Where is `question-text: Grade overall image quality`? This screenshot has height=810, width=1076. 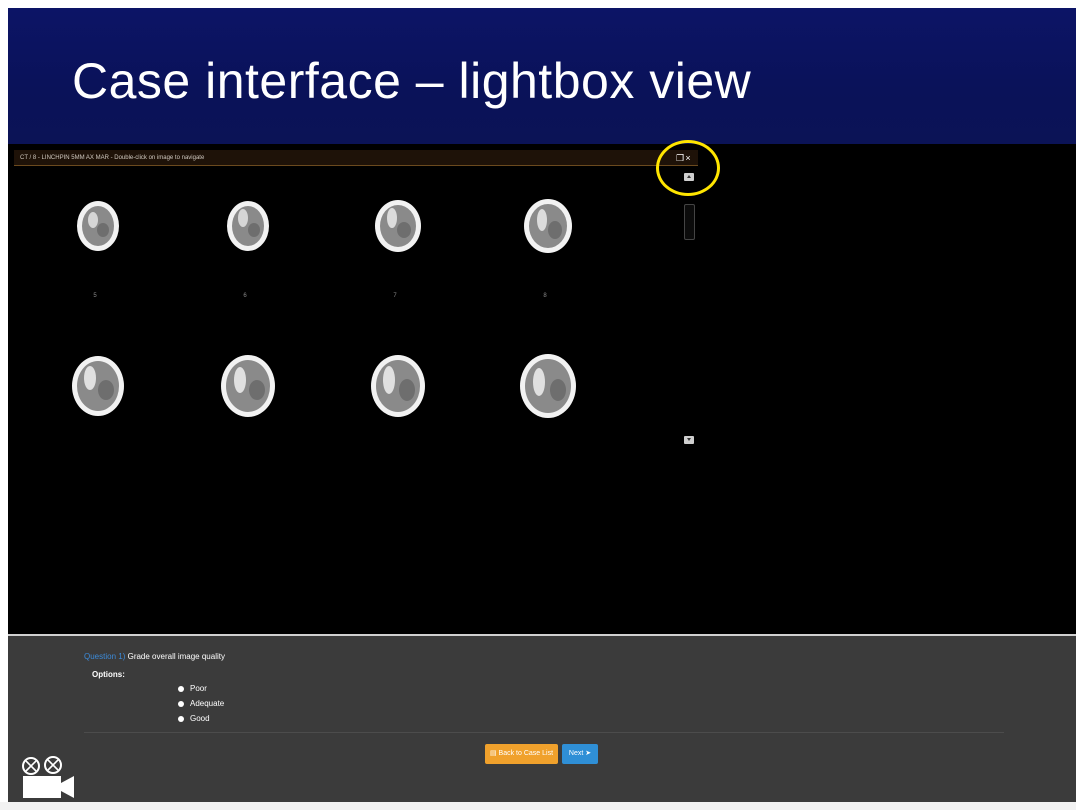
question-text: Grade overall image quality is located at coordinates (176, 656).